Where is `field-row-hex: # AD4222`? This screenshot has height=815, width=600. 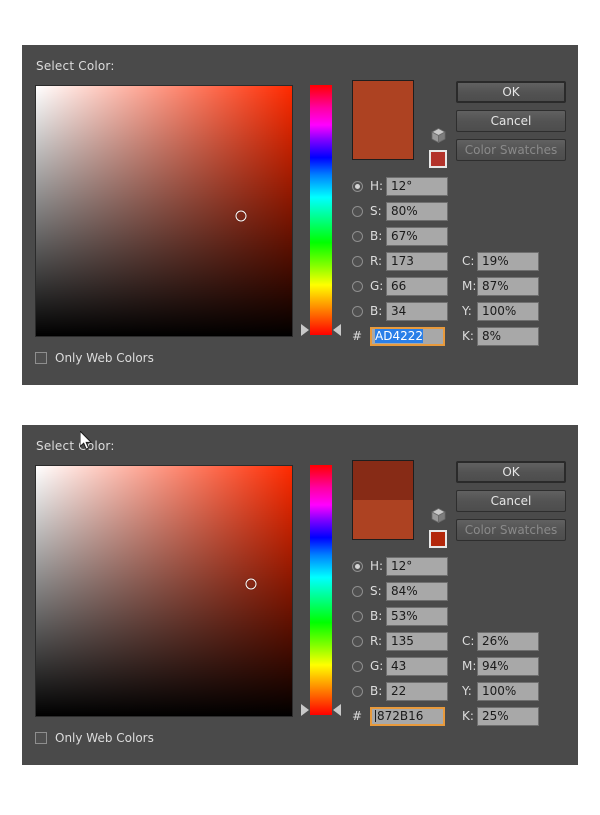 field-row-hex: # AD4222 is located at coordinates (398, 336).